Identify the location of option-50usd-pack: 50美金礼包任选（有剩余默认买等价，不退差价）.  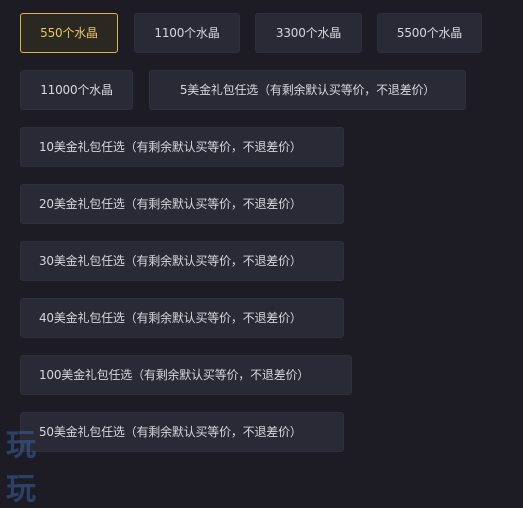
(182, 432).